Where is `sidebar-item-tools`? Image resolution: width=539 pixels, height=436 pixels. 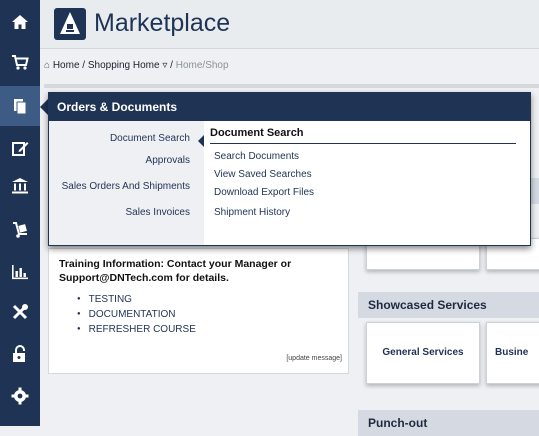 sidebar-item-tools is located at coordinates (20, 312).